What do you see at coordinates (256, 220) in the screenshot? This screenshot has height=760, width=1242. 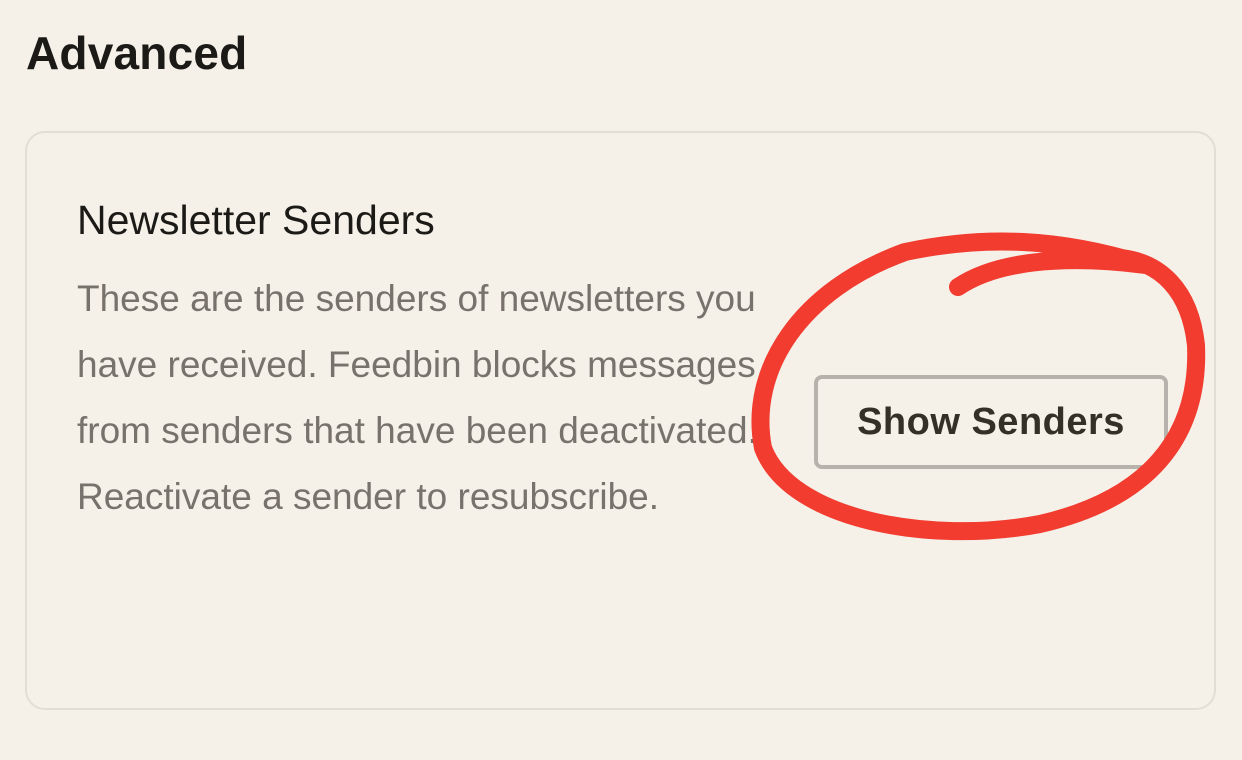 I see `card-title: Newsletter Senders` at bounding box center [256, 220].